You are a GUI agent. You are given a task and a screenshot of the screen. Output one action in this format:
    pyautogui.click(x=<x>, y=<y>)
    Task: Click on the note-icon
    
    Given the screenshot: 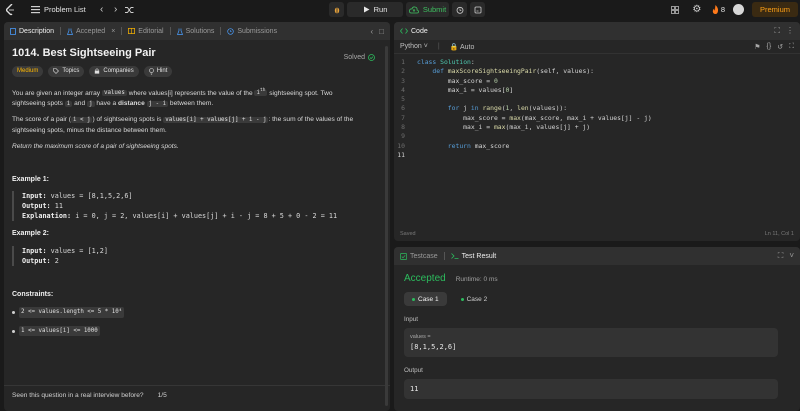 What is the action you would take?
    pyautogui.click(x=477, y=9)
    